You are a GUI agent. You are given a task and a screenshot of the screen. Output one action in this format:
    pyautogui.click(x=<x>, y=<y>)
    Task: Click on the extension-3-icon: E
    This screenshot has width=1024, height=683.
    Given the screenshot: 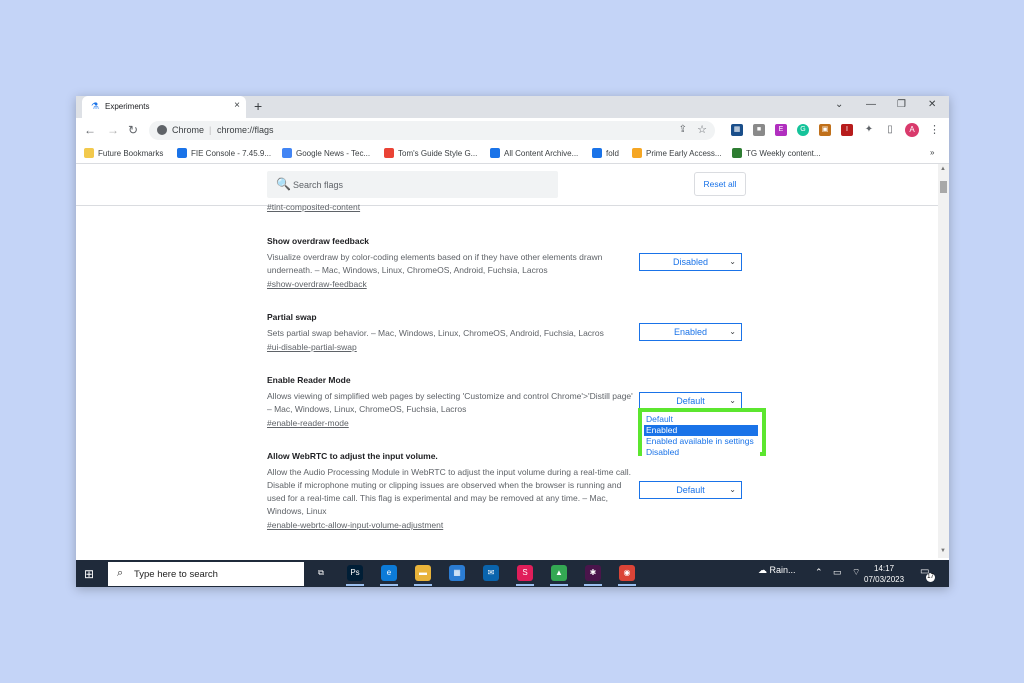 What is the action you would take?
    pyautogui.click(x=781, y=130)
    